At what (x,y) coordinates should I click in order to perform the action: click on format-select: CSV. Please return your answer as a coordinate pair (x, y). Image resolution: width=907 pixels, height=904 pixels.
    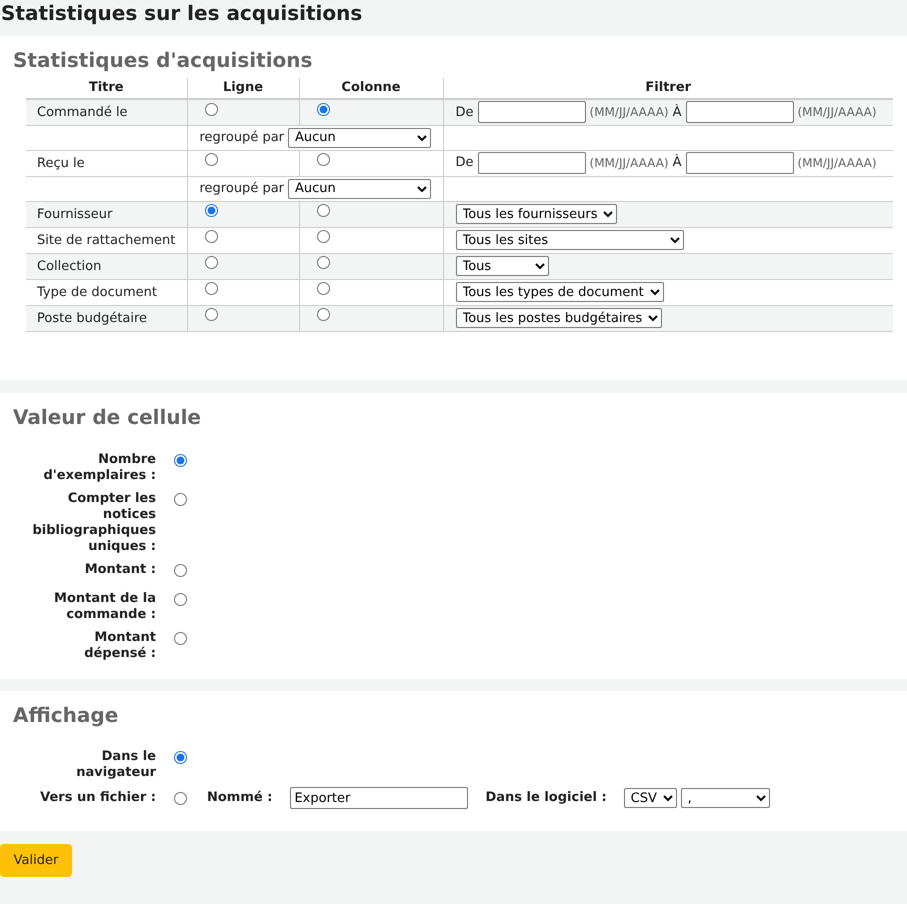
    Looking at the image, I should click on (650, 798).